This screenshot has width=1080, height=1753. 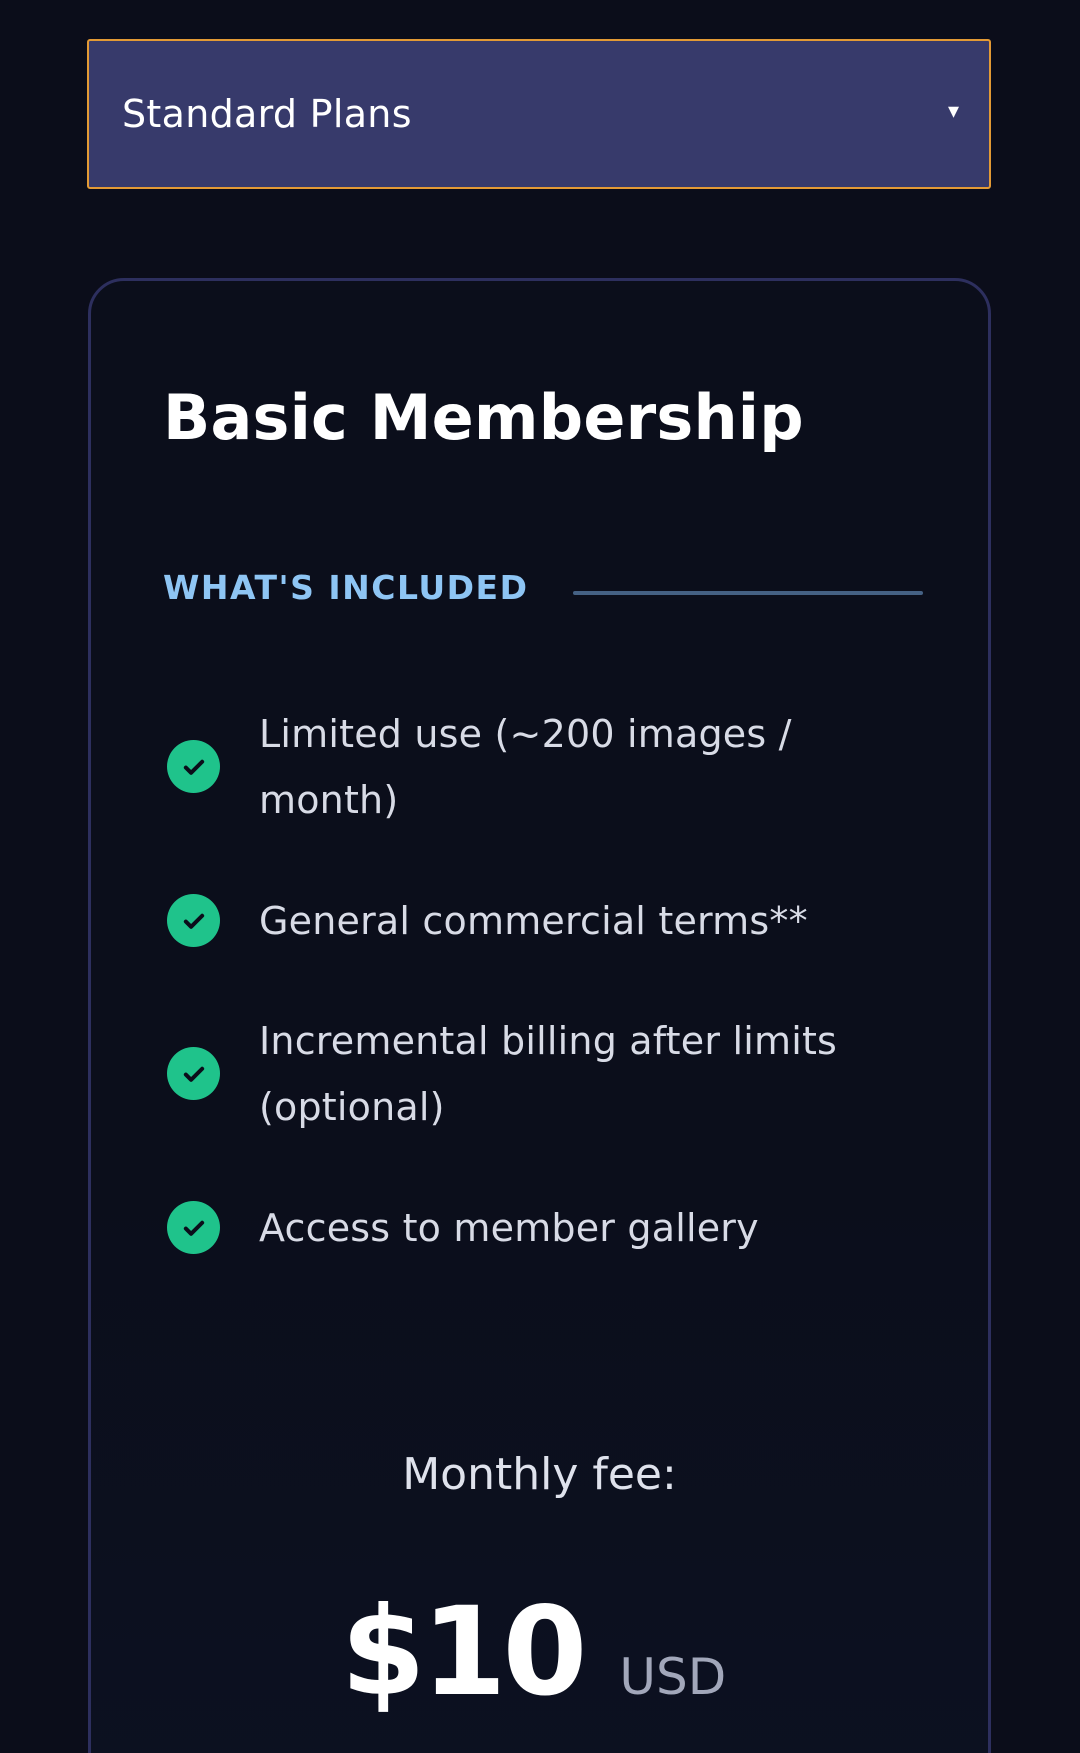 I want to click on feature-text: General commercial terms**, so click(x=533, y=921).